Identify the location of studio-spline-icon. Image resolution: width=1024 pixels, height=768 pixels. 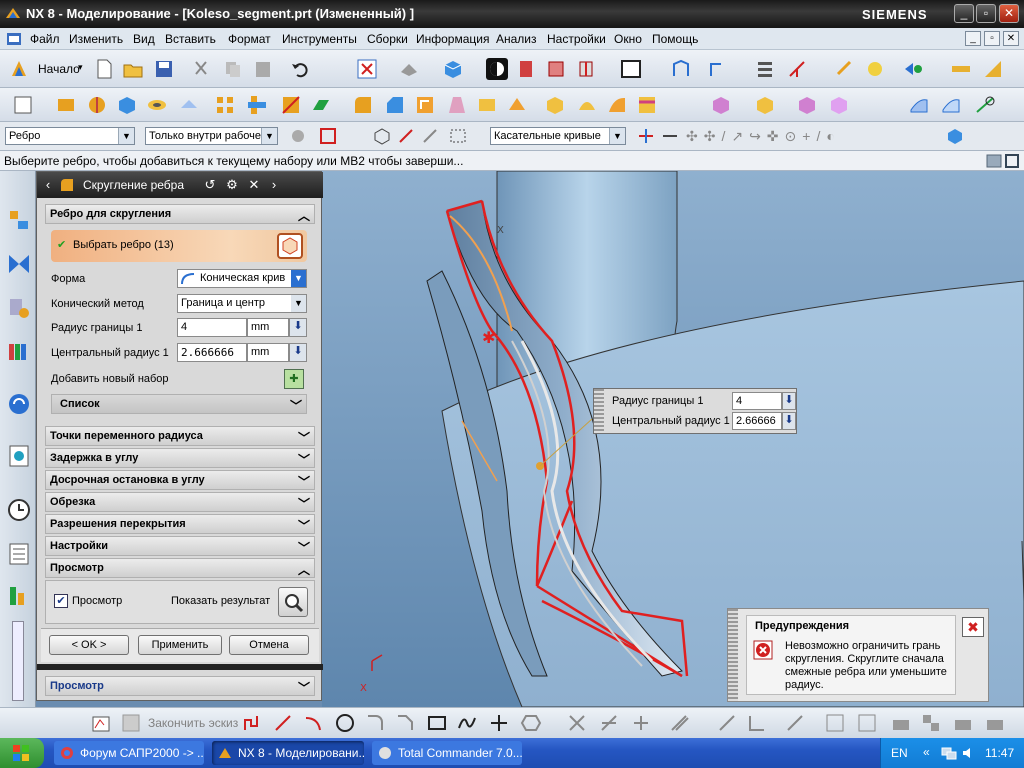
(467, 723).